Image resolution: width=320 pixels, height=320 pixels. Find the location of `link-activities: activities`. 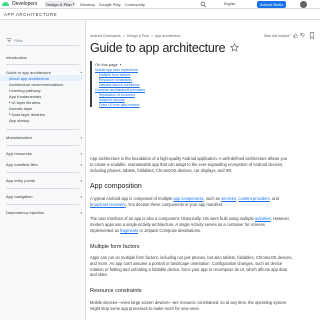

link-activities: activities is located at coordinates (263, 218).